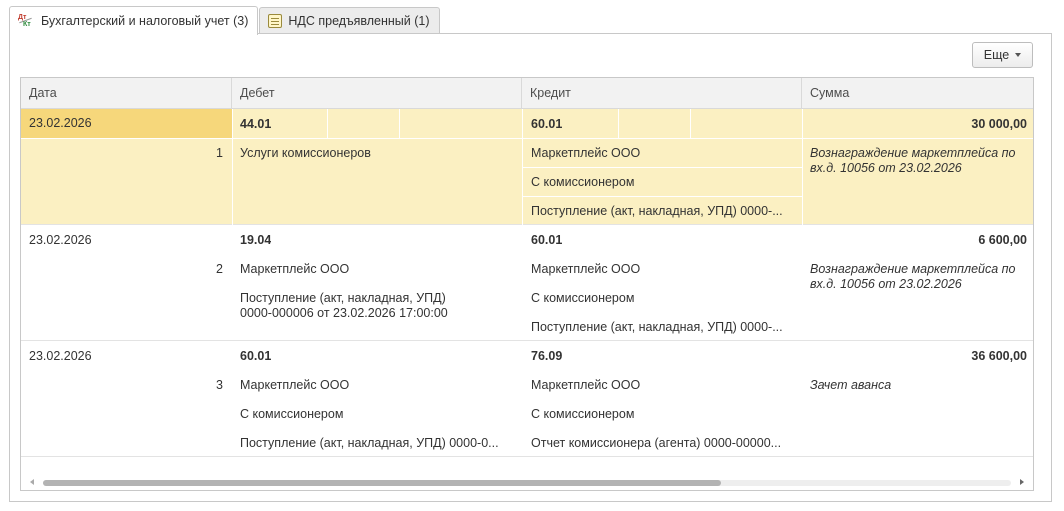 This screenshot has width=1064, height=511. I want to click on debit-subconto: 0000-000006 от 23.02.2026 17:00:00, so click(344, 313).